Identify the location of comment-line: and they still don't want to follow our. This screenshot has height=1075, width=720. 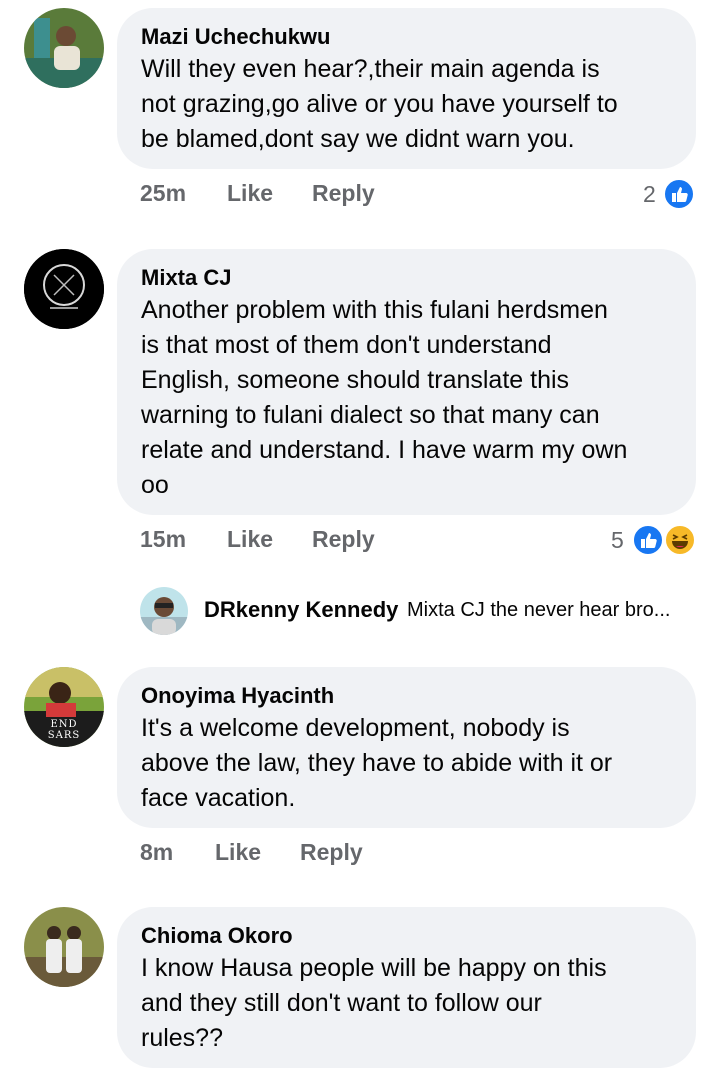
(341, 1003).